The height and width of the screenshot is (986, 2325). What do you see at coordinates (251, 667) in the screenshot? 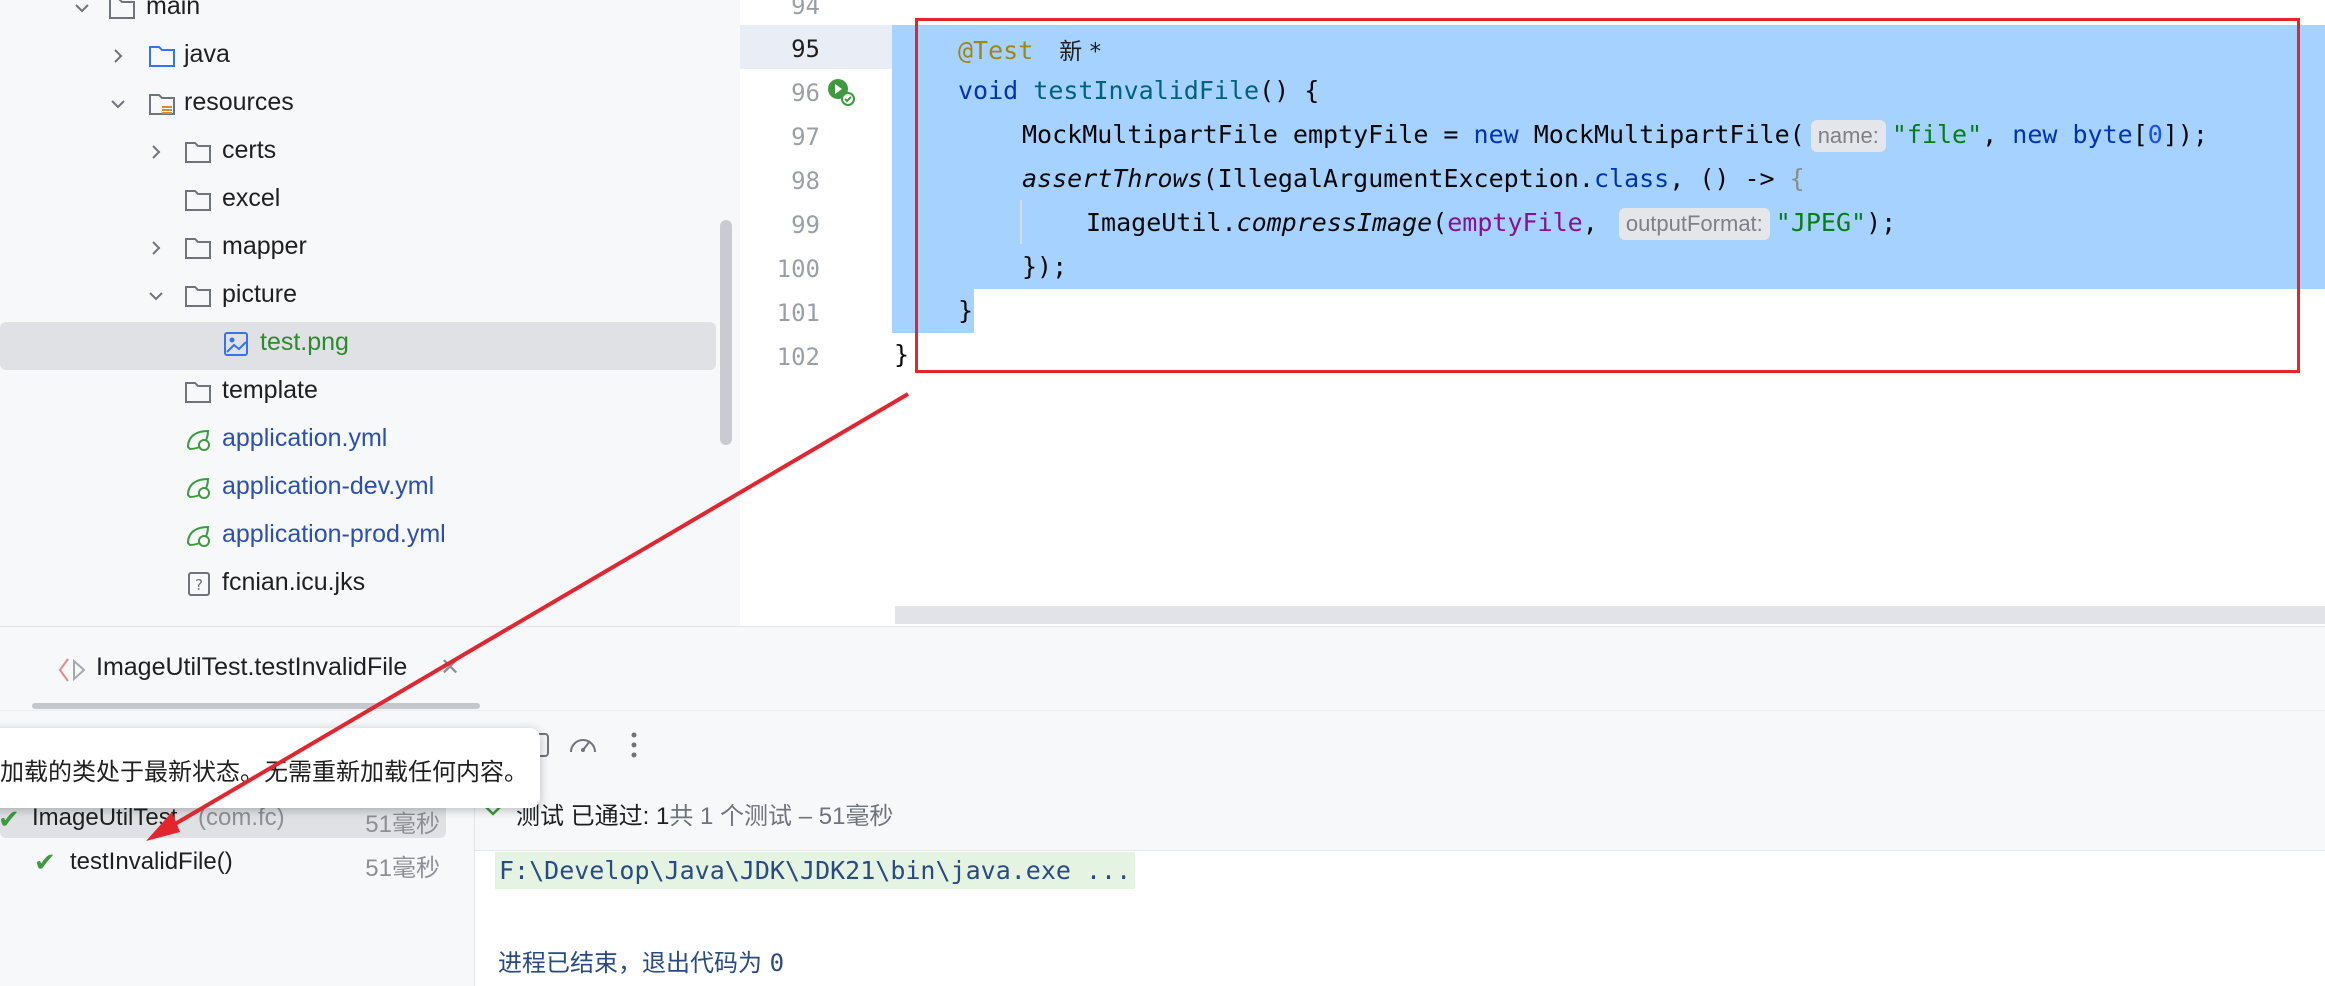
I see `run-tab-label: ImageUtilTest.testInvalidFile` at bounding box center [251, 667].